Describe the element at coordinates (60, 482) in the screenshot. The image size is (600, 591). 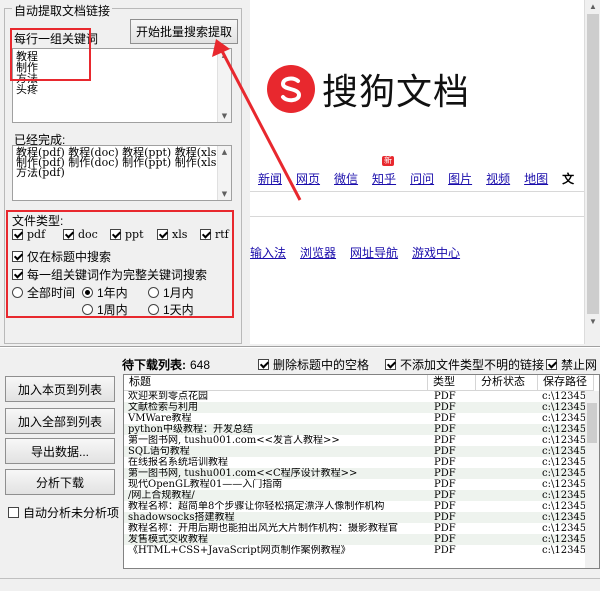
I see `analyze-download-button: 分析下载` at that location.